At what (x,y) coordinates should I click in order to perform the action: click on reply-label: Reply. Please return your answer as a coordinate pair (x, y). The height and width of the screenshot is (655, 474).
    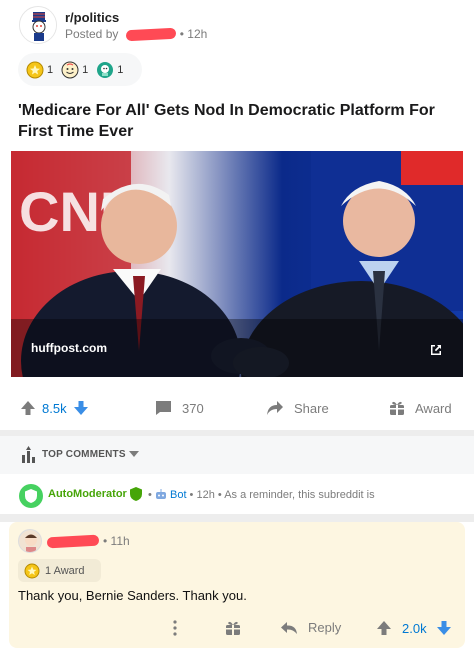
    Looking at the image, I should click on (325, 627).